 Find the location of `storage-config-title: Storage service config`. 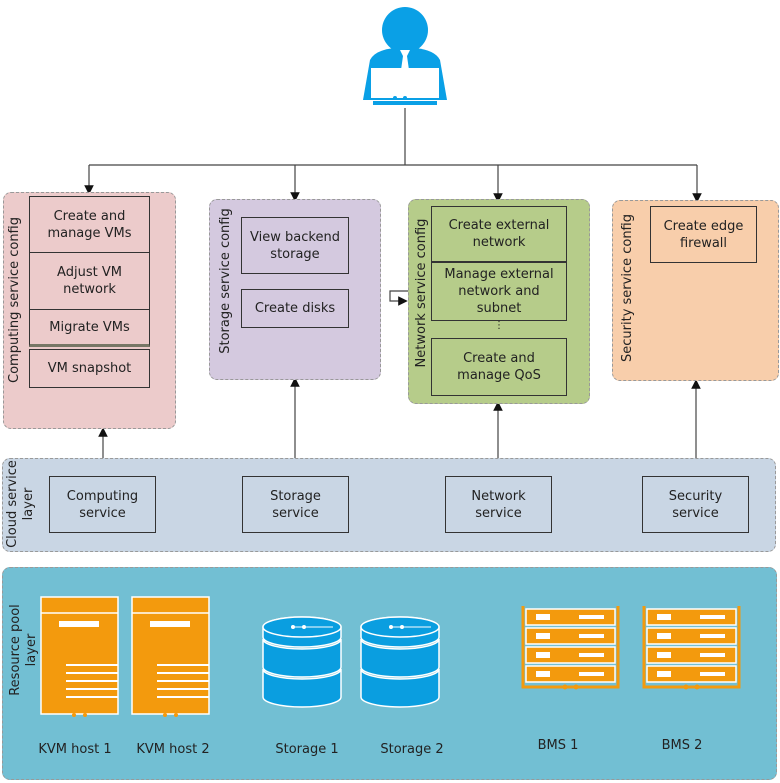

storage-config-title: Storage service config is located at coordinates (225, 281).